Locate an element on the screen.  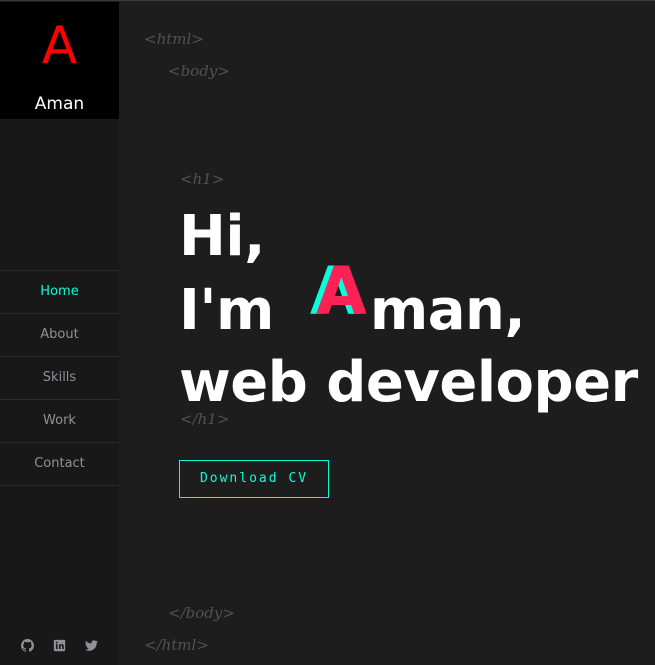
nav-item-about: About is located at coordinates (59, 335).